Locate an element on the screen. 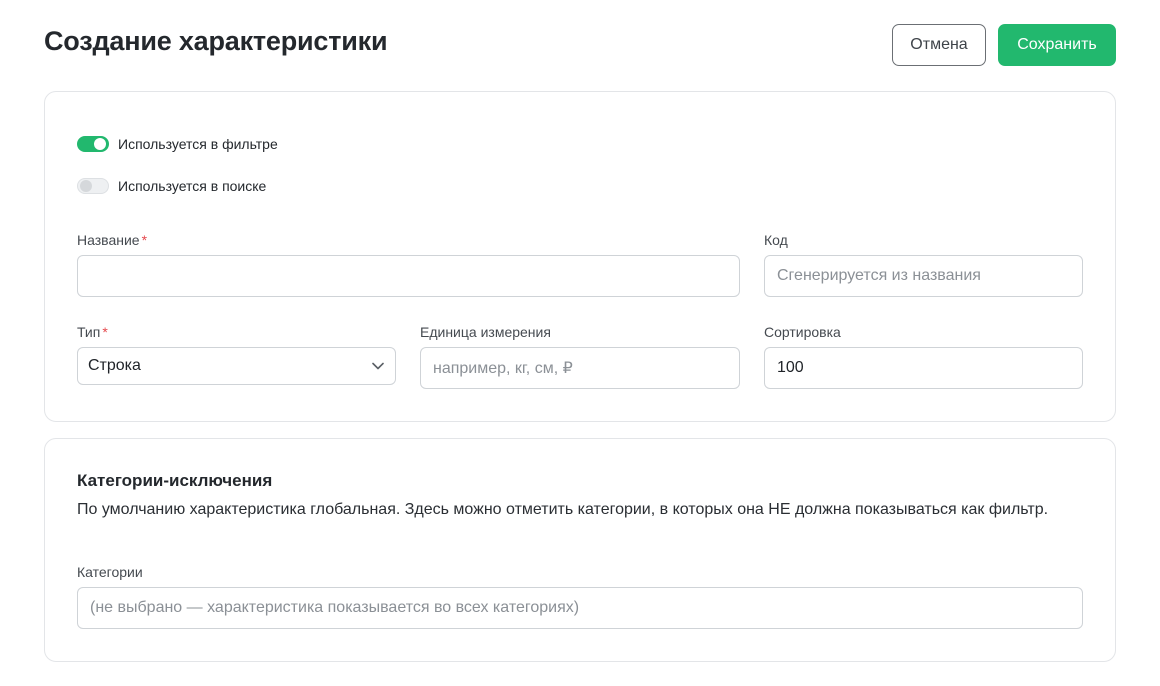  type-label-text: Тип is located at coordinates (89, 332).